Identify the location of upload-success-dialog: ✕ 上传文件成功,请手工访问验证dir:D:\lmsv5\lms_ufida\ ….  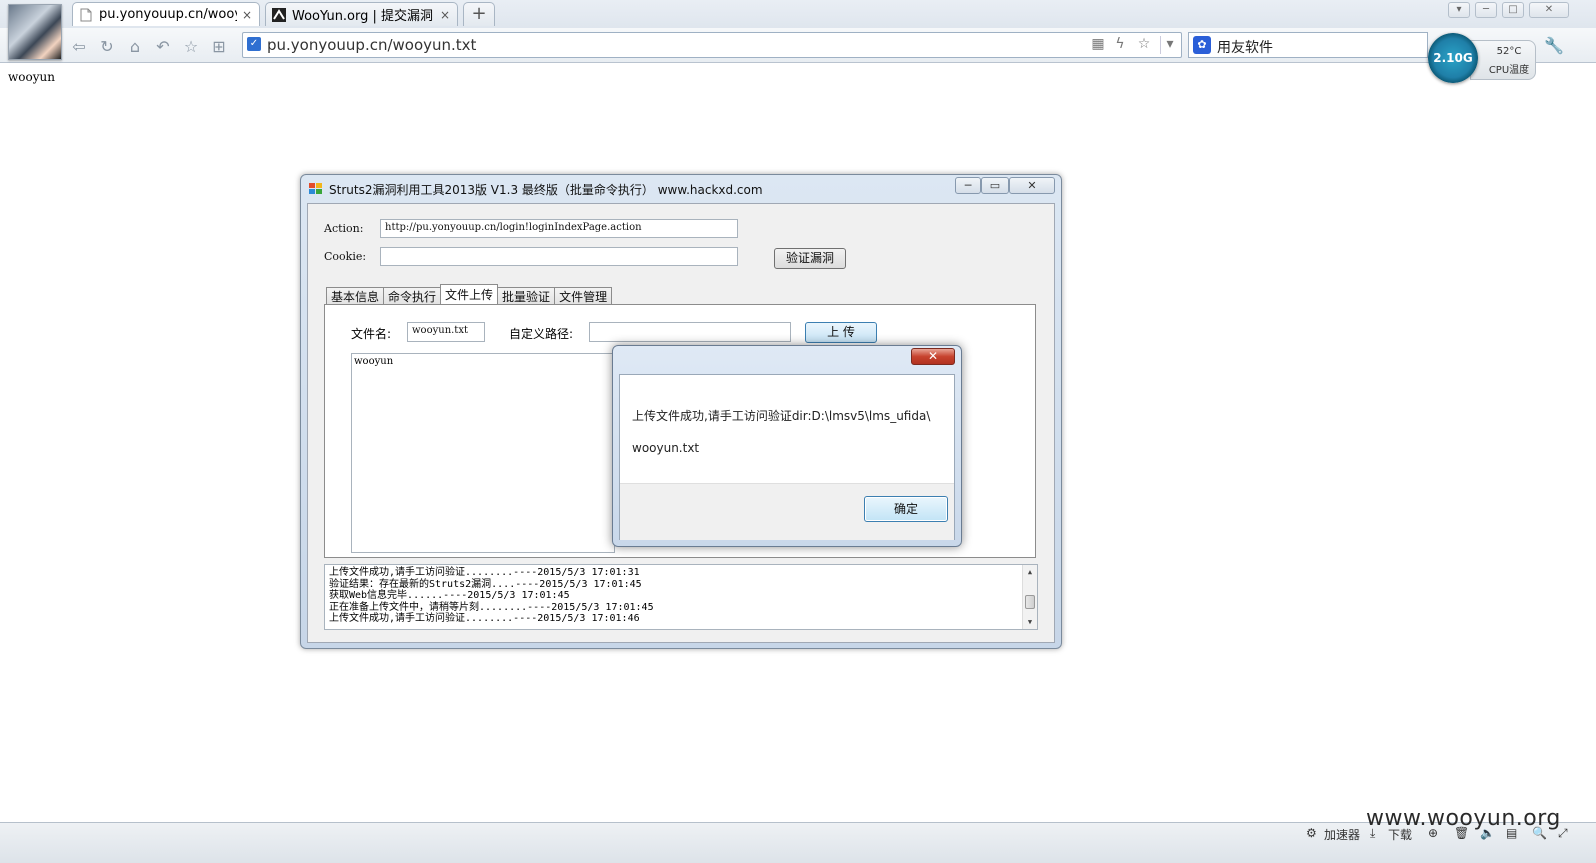
(787, 446).